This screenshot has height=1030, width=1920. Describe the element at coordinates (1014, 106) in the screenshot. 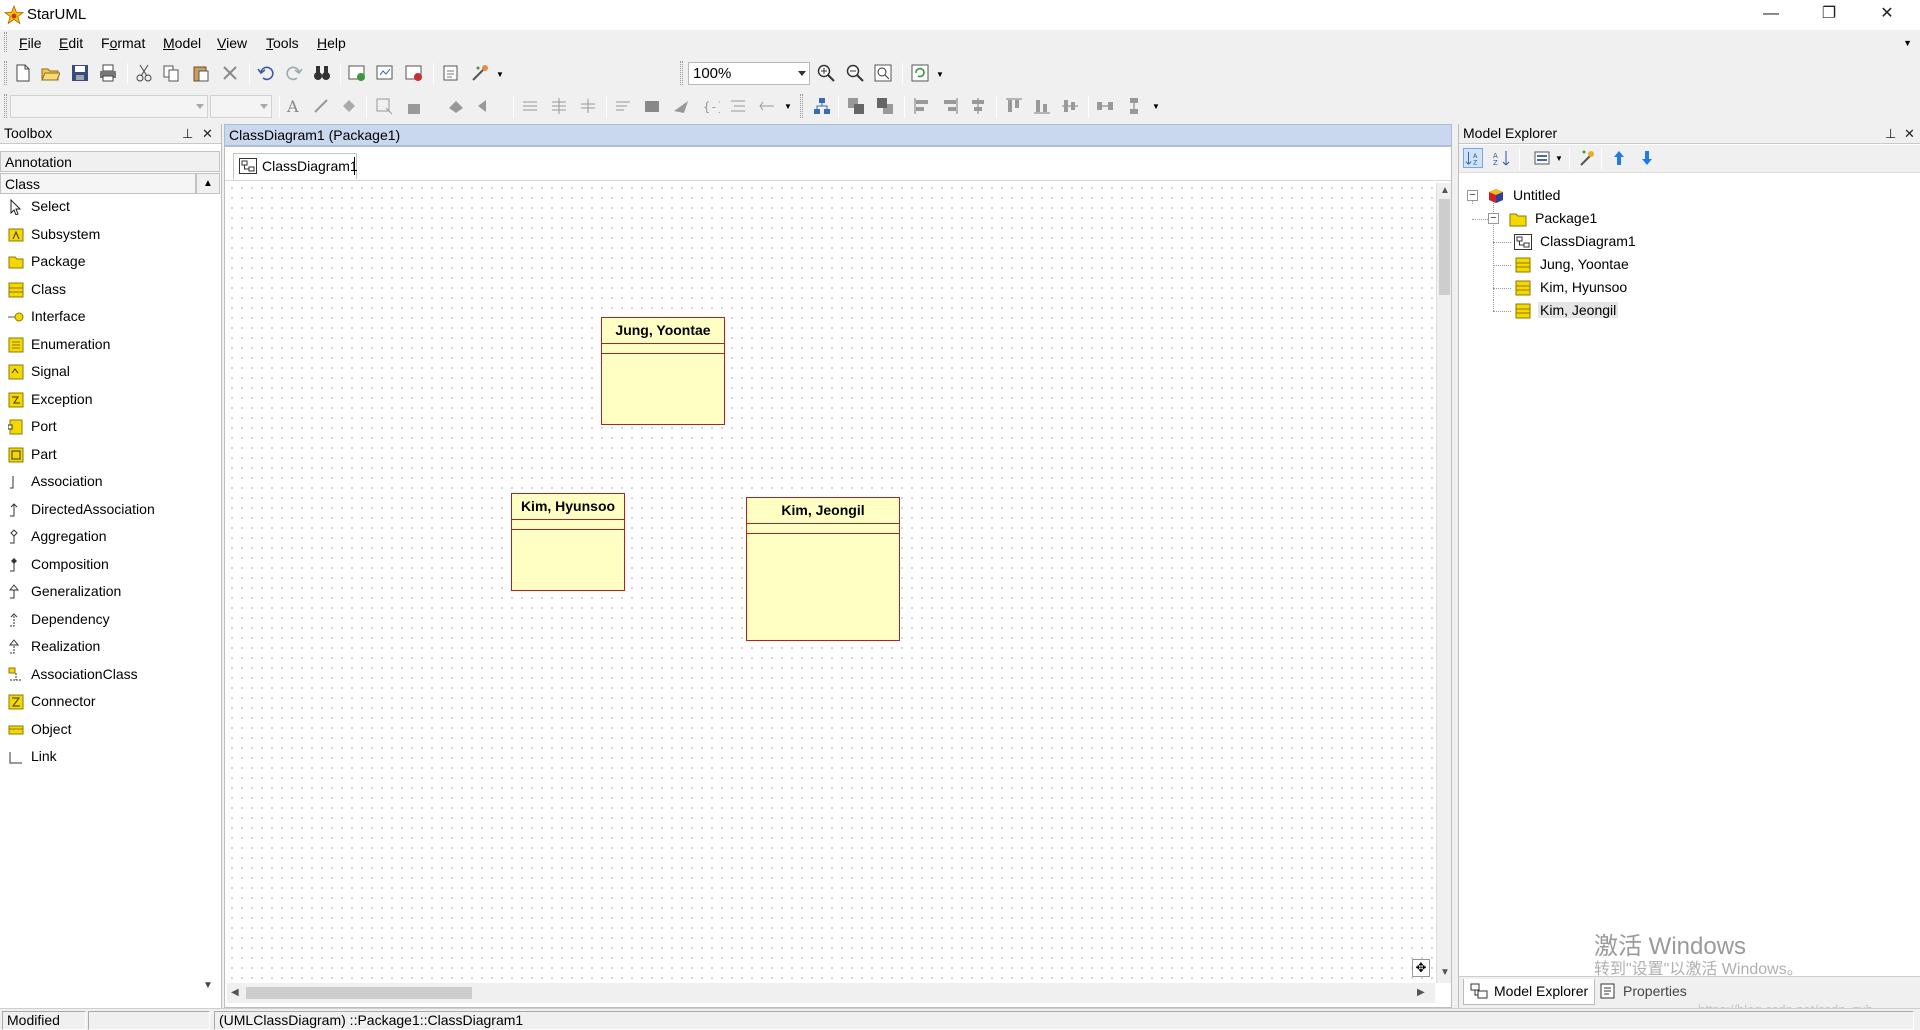

I see `align-top-icon` at that location.